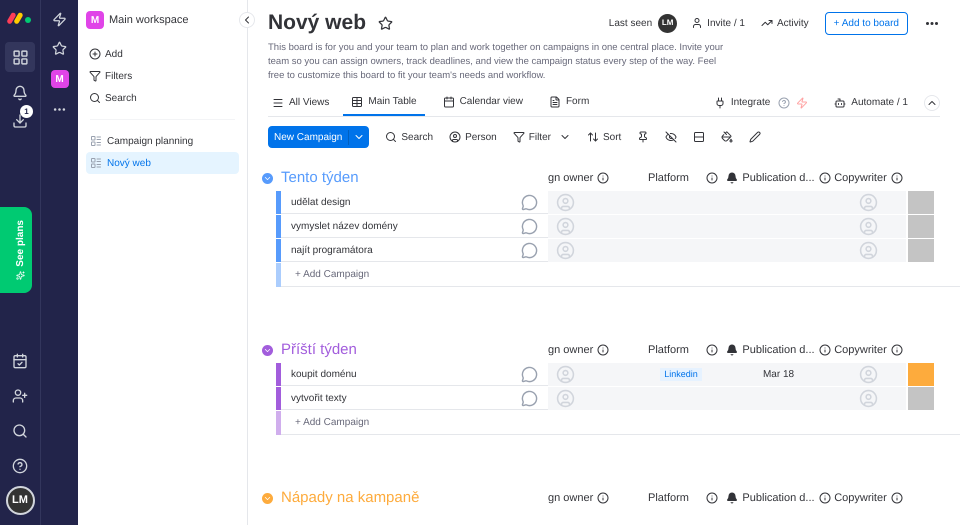 This screenshot has width=960, height=525. What do you see at coordinates (162, 98) in the screenshot?
I see `sidebar-action: Search` at bounding box center [162, 98].